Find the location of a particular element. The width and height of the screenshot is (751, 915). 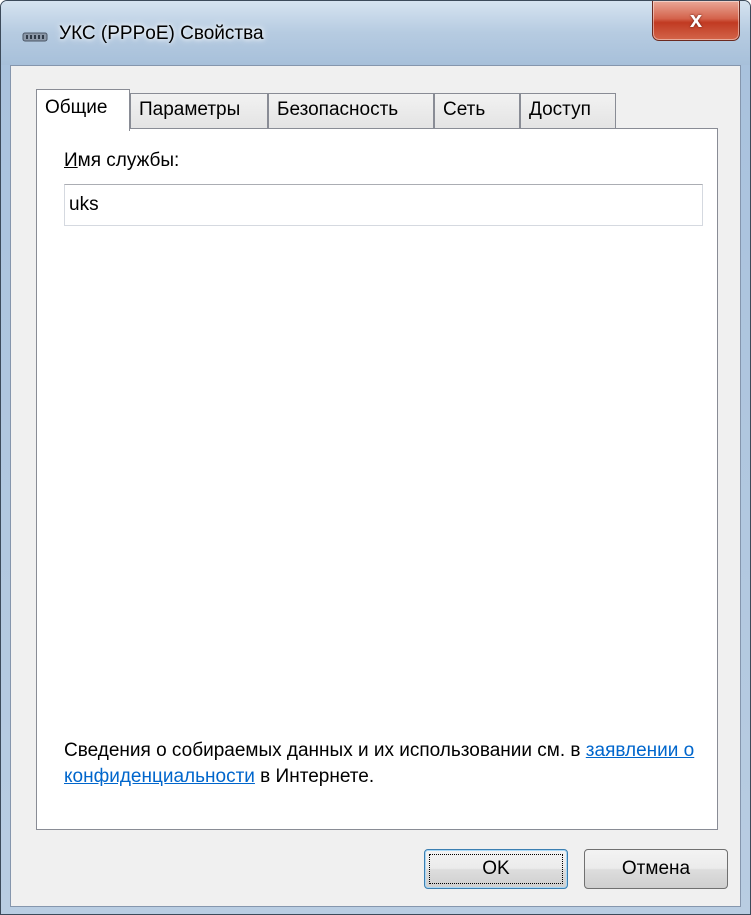

tab-label: Общие is located at coordinates (76, 107).